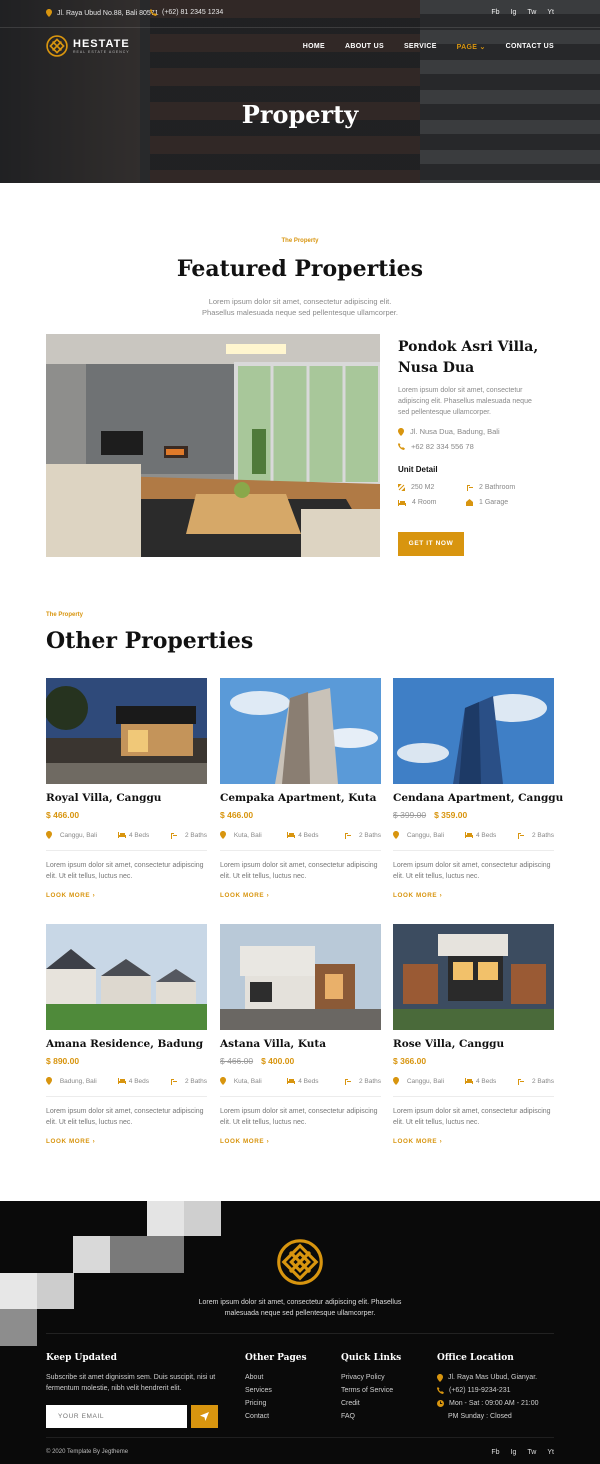 The image size is (600, 1464). Describe the element at coordinates (367, 1403) in the screenshot. I see `footer-link-credit: Credit` at that location.